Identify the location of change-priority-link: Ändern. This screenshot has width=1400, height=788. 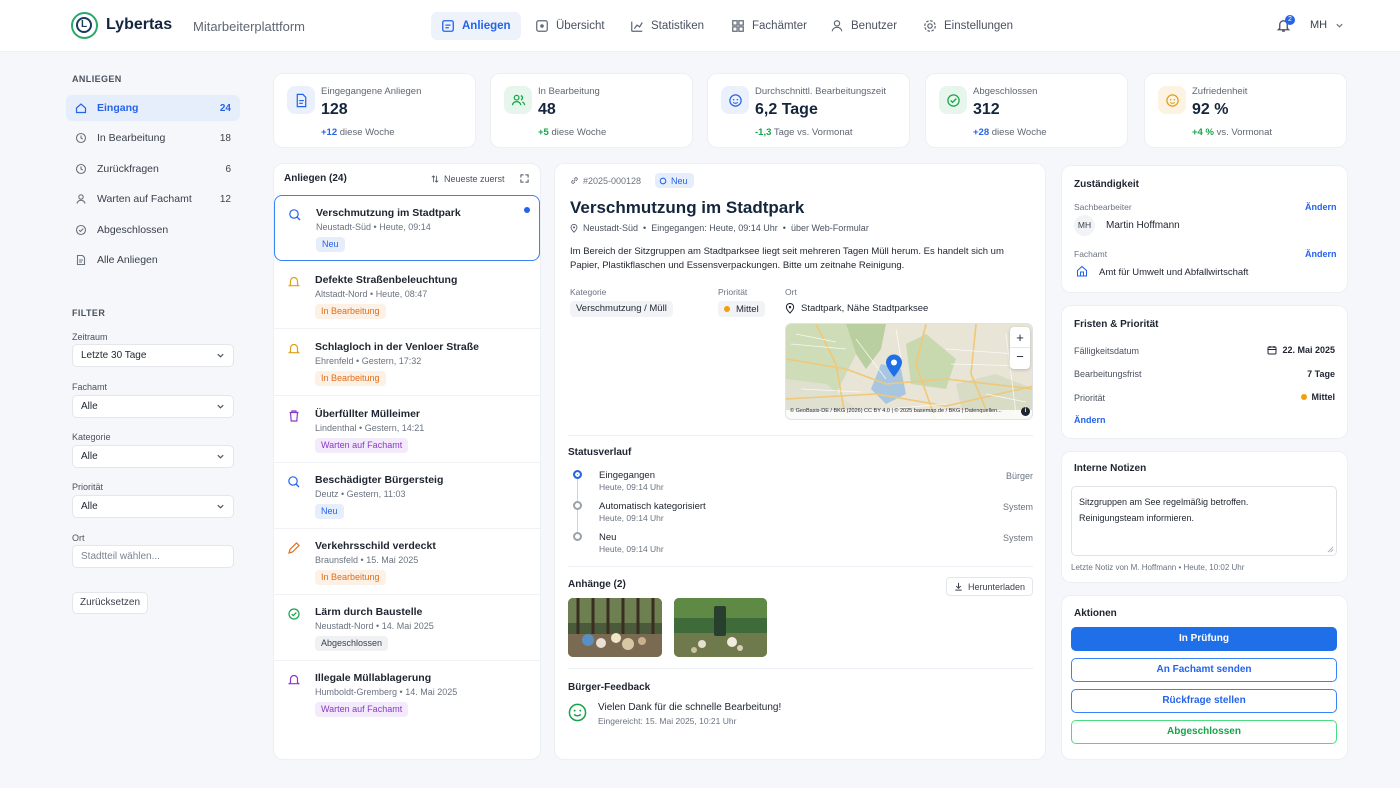
(1090, 420).